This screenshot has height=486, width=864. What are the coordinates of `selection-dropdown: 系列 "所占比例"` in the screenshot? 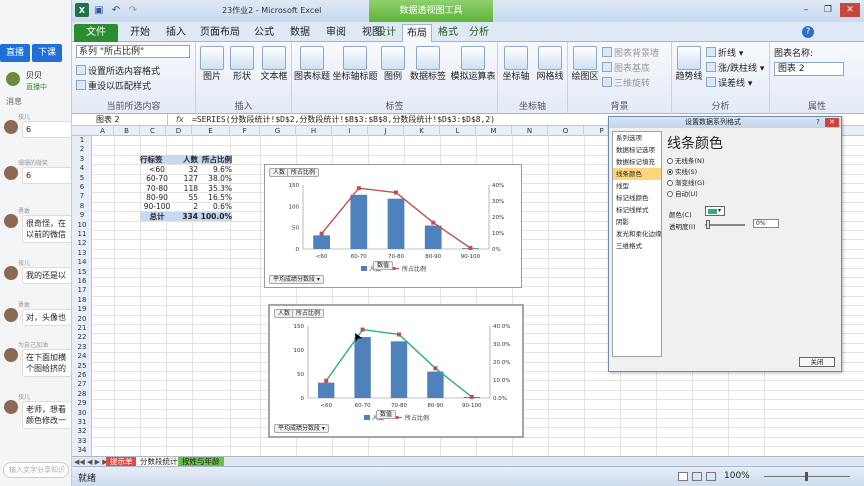 It's located at (133, 51).